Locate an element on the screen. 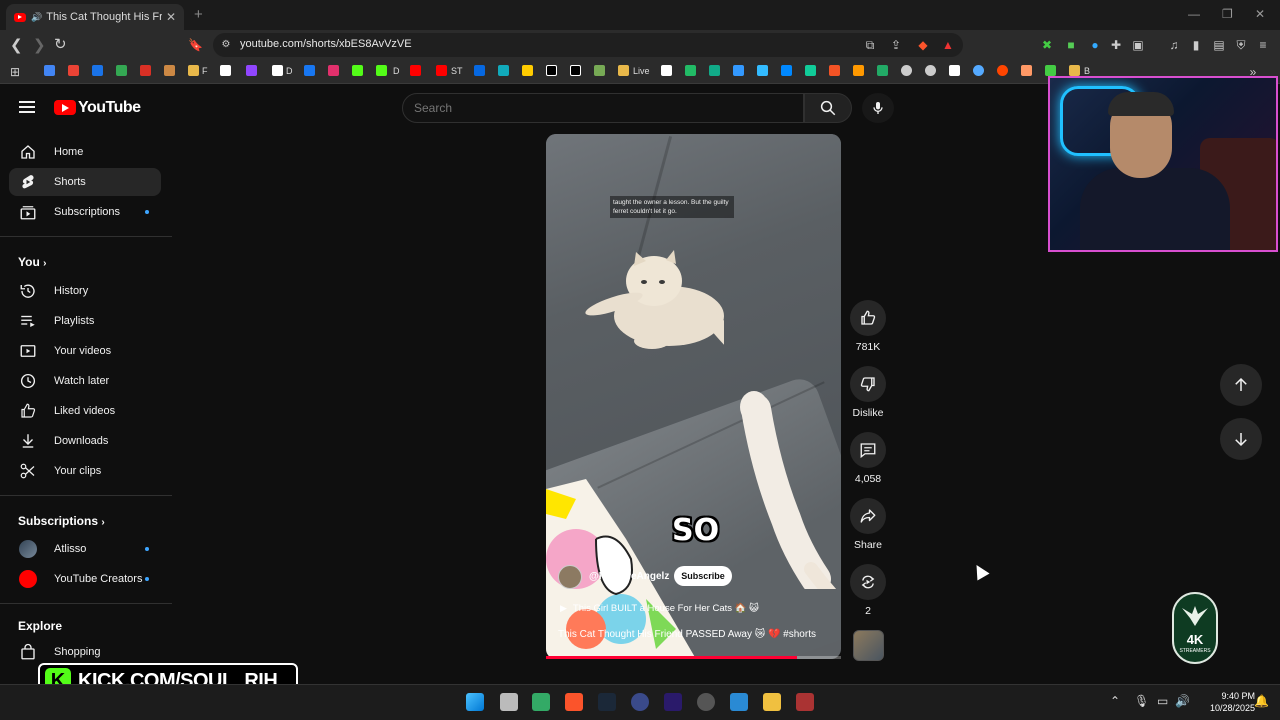  search-box is located at coordinates (603, 108).